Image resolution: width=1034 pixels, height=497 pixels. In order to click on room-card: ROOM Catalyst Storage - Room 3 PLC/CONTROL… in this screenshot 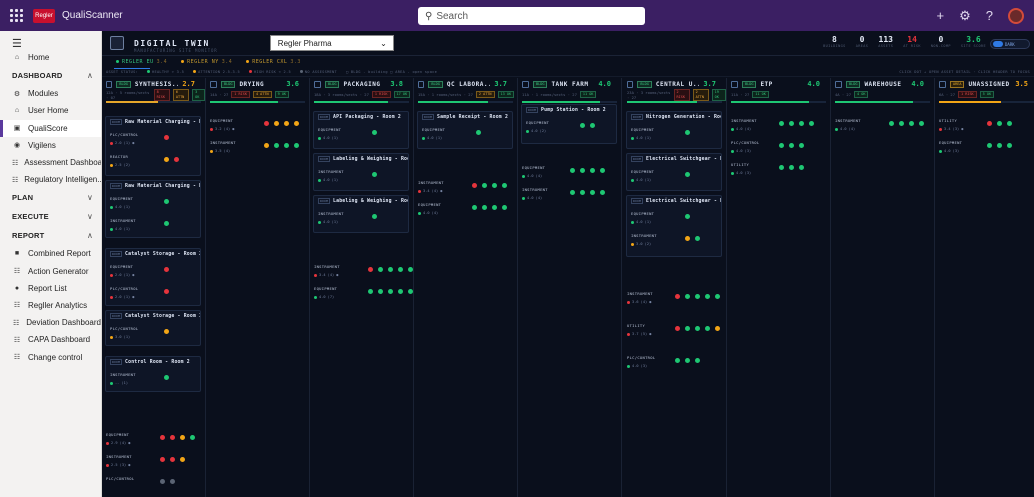, I will do `click(153, 328)`.